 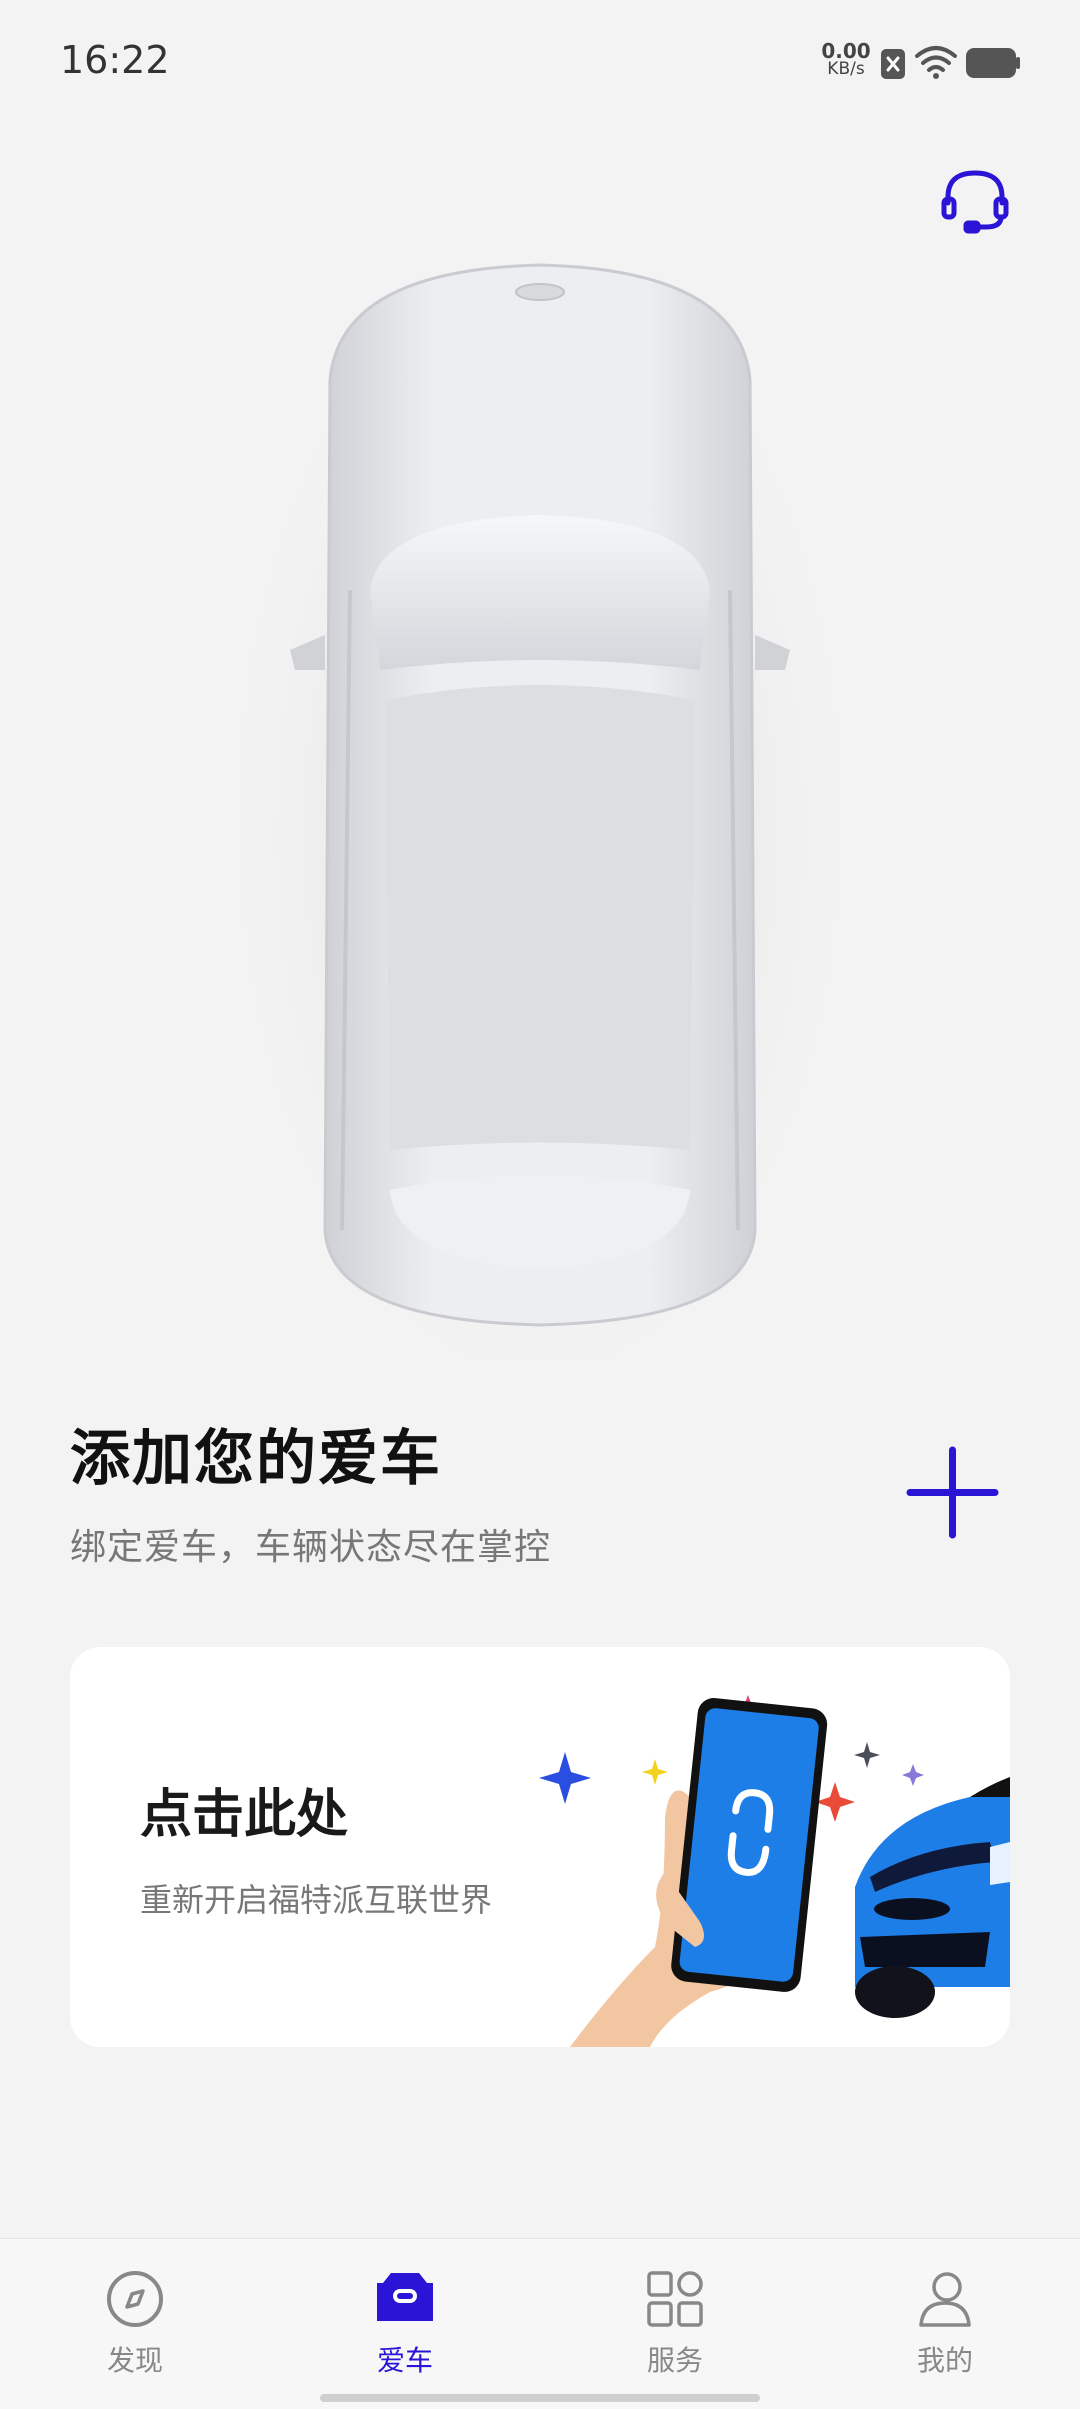 I want to click on promo-subtitle: 重新开启福特派互联世界, so click(x=316, y=1900).